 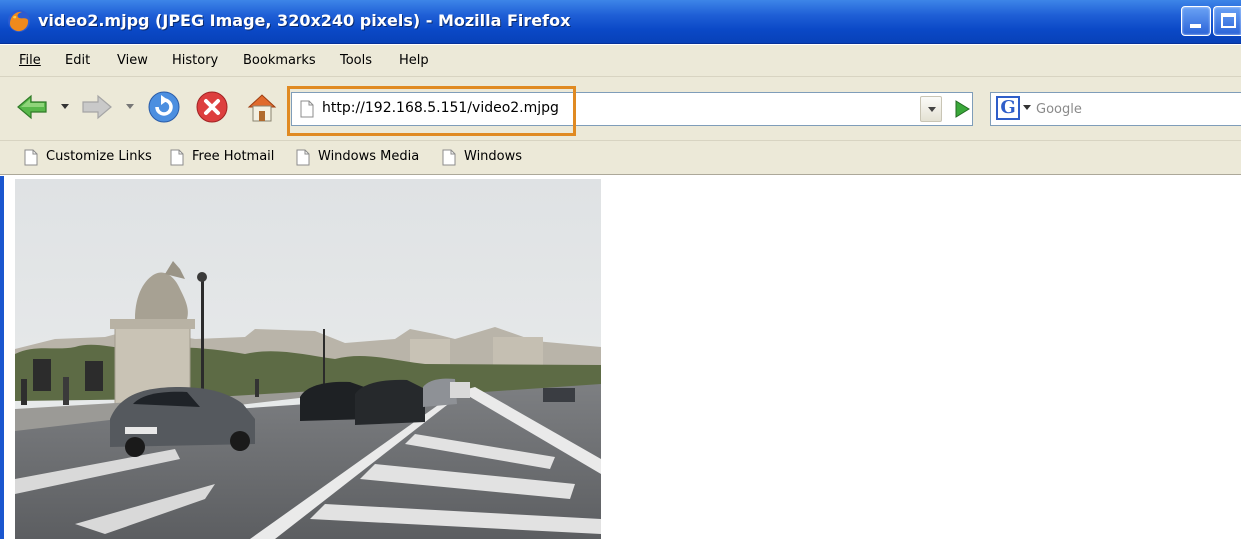 I want to click on url-history-dropdown, so click(x=931, y=109).